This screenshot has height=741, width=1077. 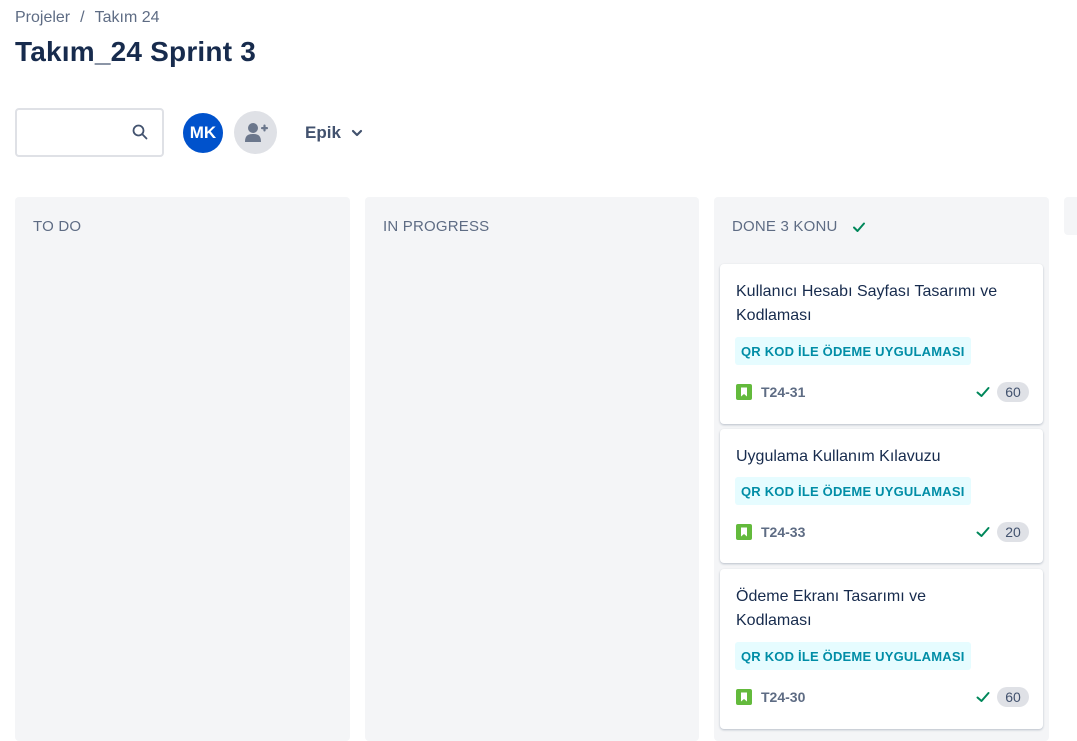 What do you see at coordinates (135, 51) in the screenshot?
I see `page-title: Takım_24 Sprint 3` at bounding box center [135, 51].